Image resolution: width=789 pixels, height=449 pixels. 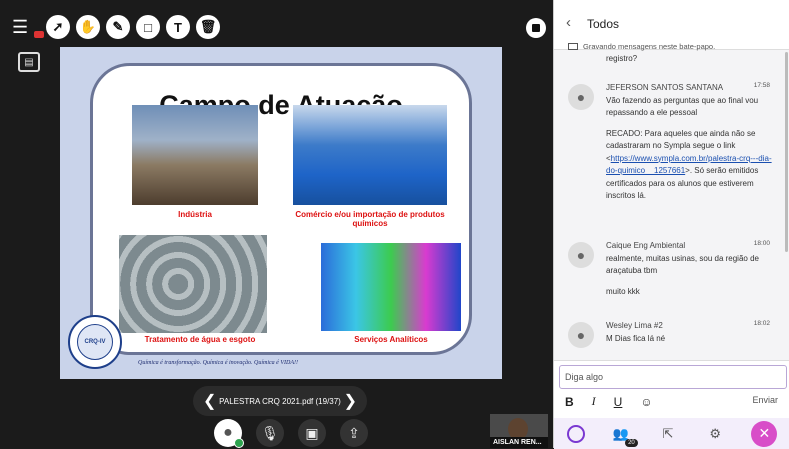 What do you see at coordinates (673, 377) in the screenshot?
I see `chat-input: Diga algo` at bounding box center [673, 377].